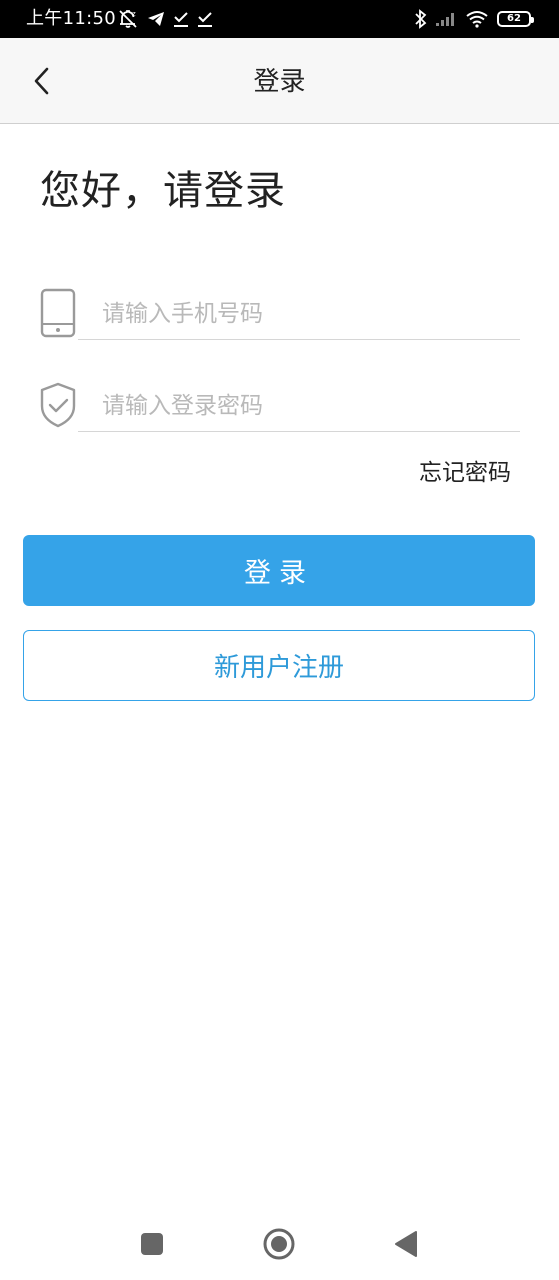  I want to click on status-time: 上午11:50, so click(71, 18).